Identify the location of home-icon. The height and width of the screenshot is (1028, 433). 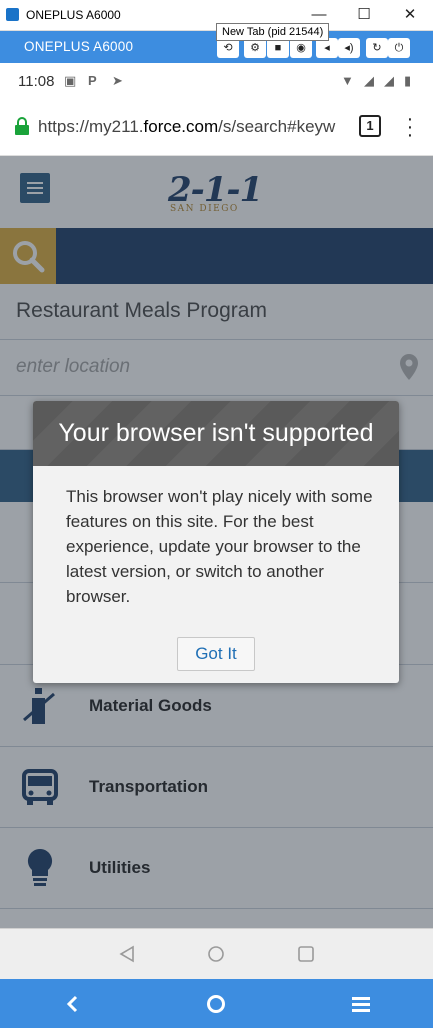
(216, 1004).